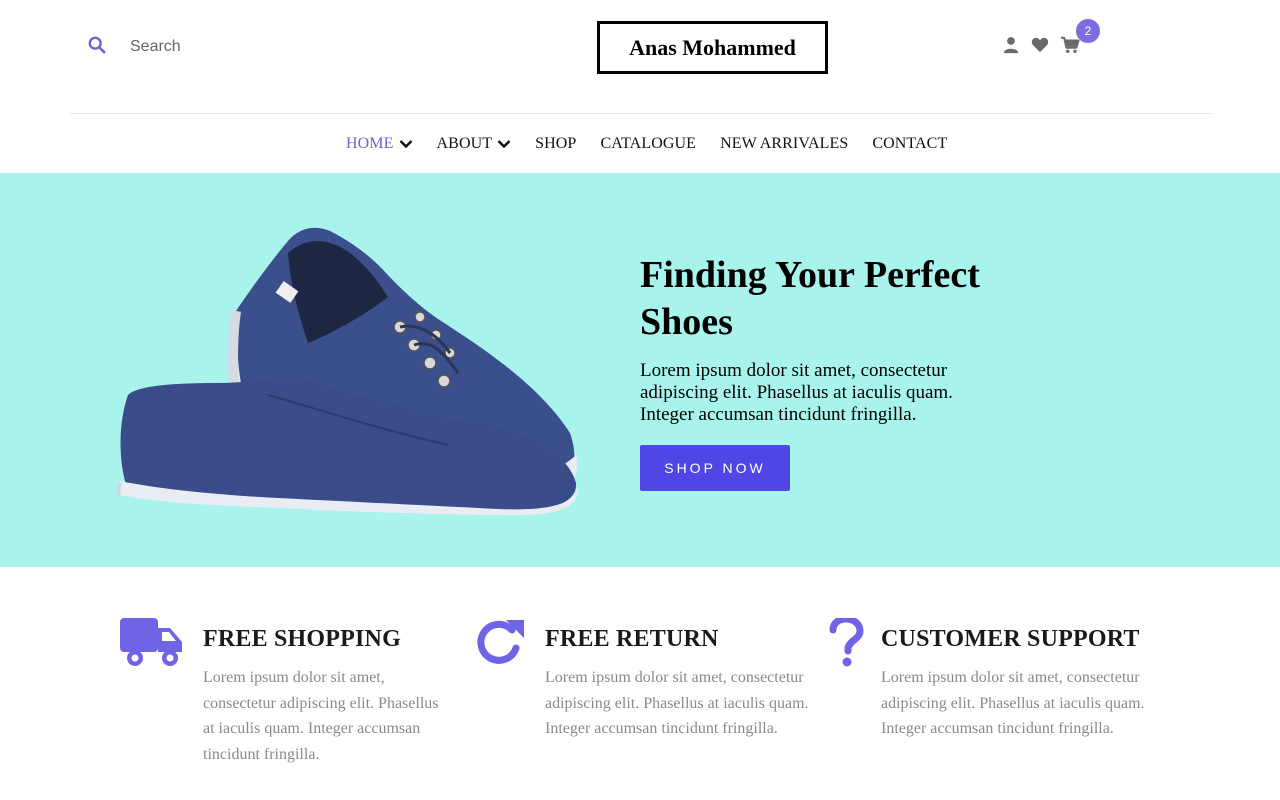 The height and width of the screenshot is (800, 1280). I want to click on nav-label: HOME, so click(370, 143).